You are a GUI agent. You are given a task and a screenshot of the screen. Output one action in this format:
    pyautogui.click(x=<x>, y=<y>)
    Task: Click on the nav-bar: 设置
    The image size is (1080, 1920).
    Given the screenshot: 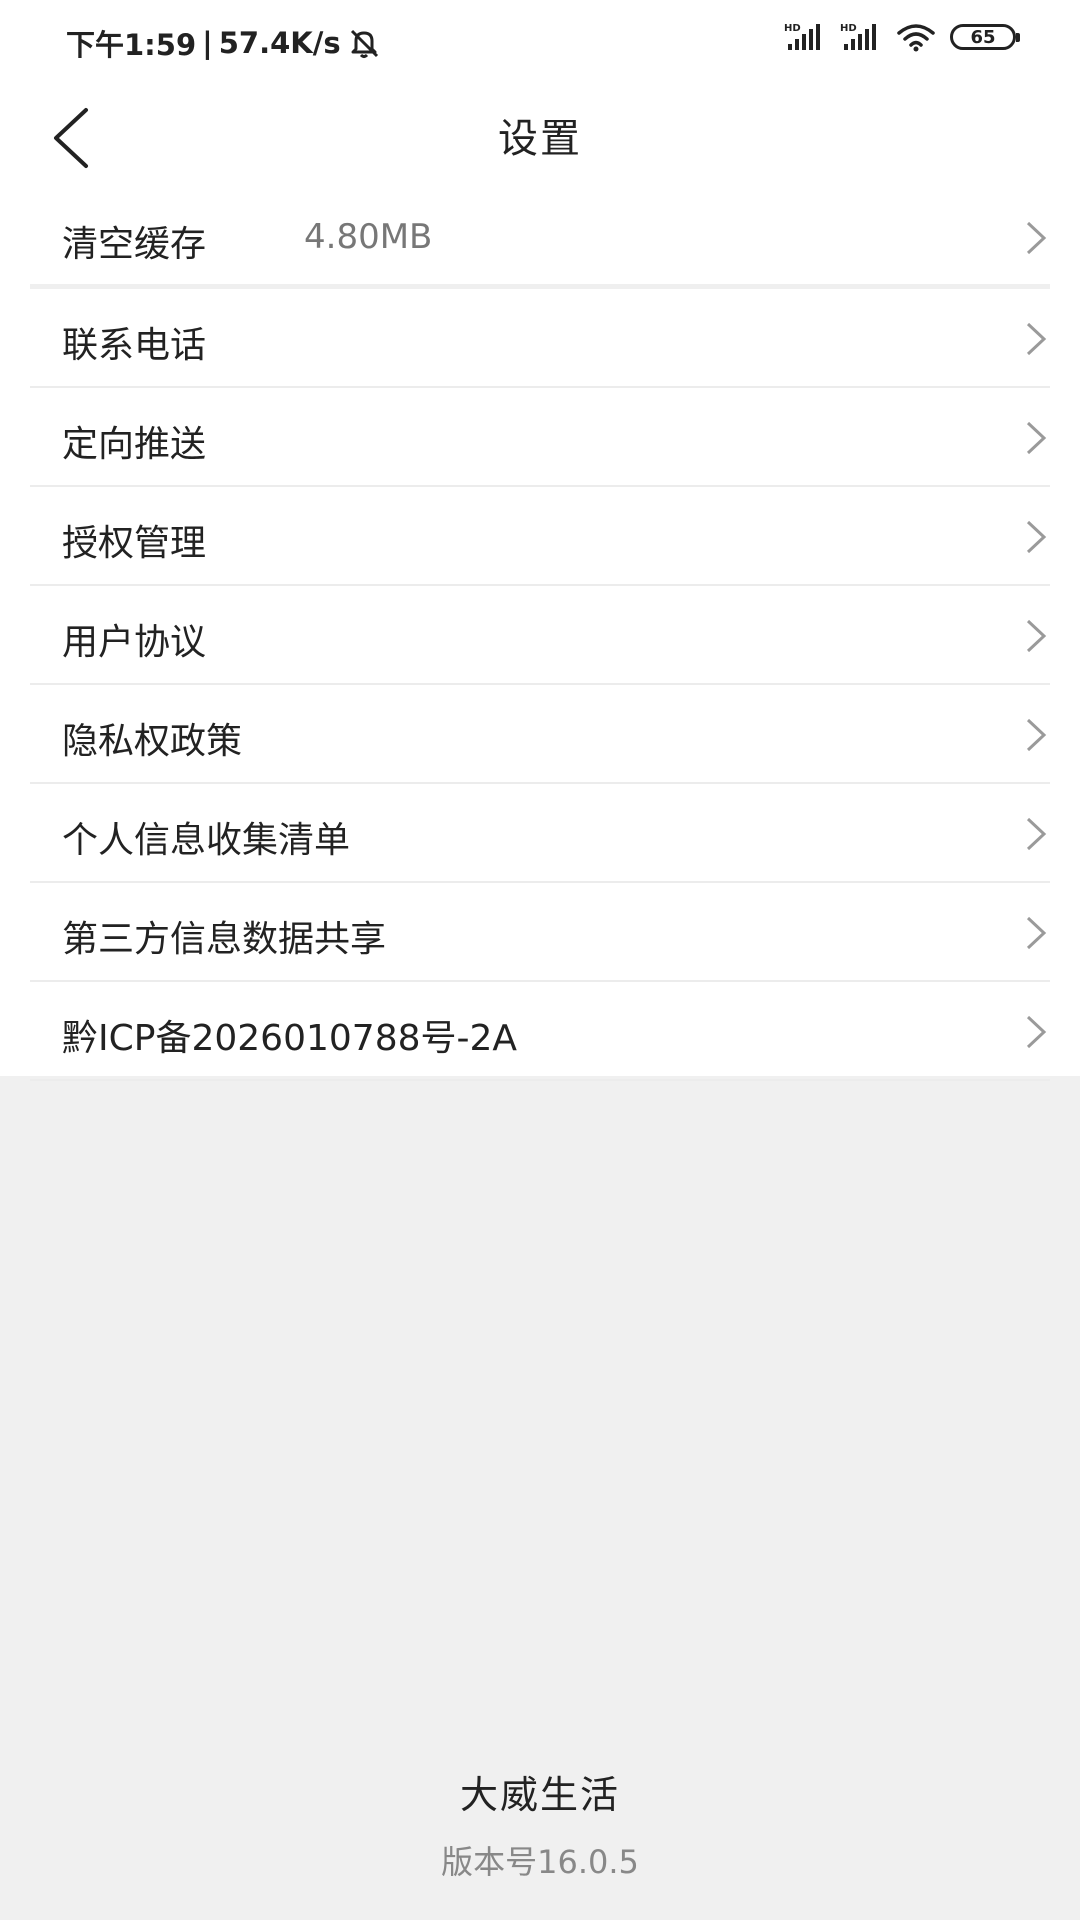 What is the action you would take?
    pyautogui.click(x=540, y=137)
    